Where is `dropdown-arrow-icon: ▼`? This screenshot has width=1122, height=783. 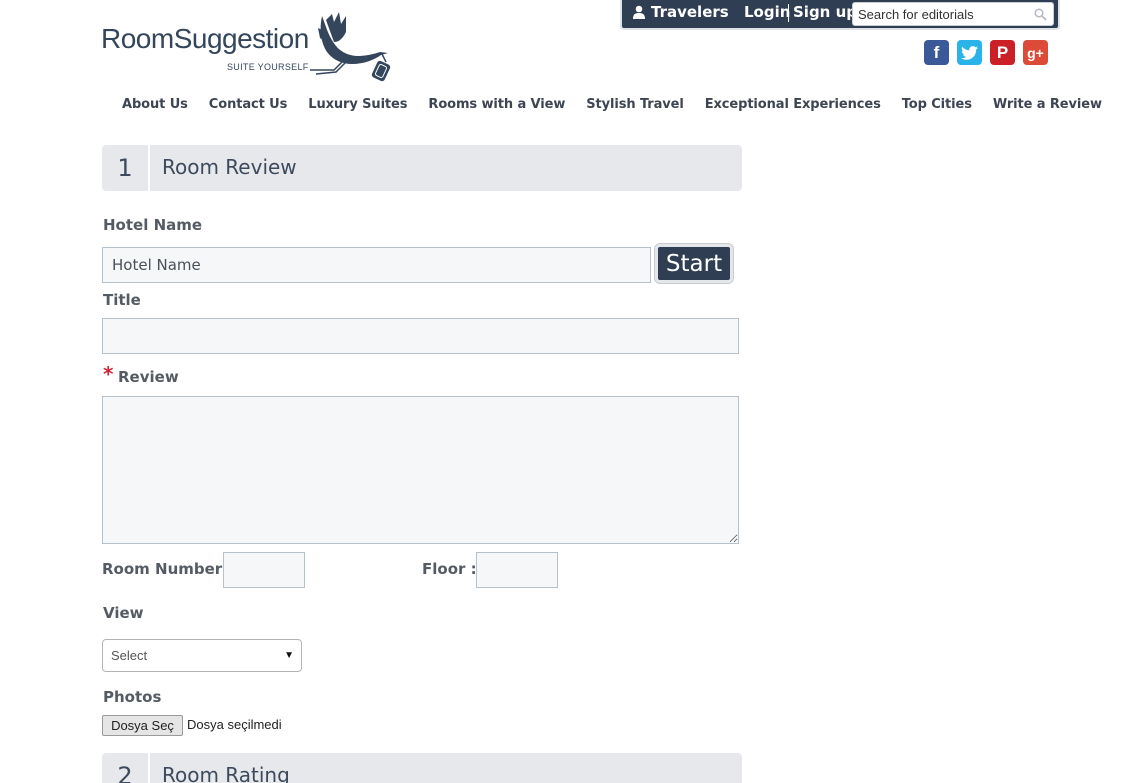 dropdown-arrow-icon: ▼ is located at coordinates (289, 655).